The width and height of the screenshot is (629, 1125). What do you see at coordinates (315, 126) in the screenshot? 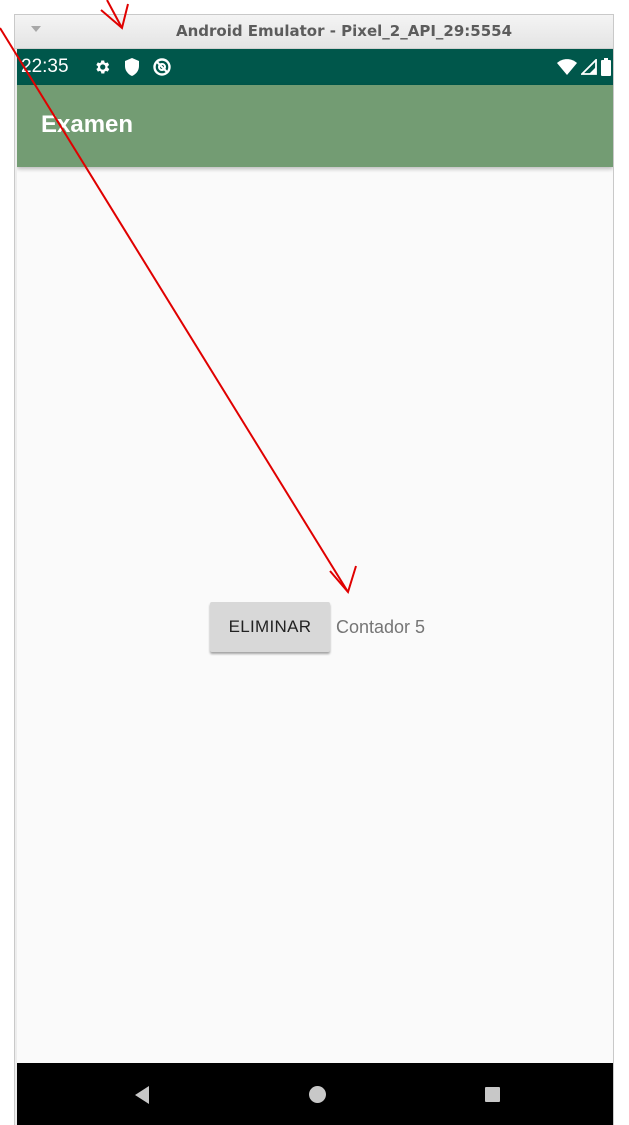
I see `app-bar: Examen` at bounding box center [315, 126].